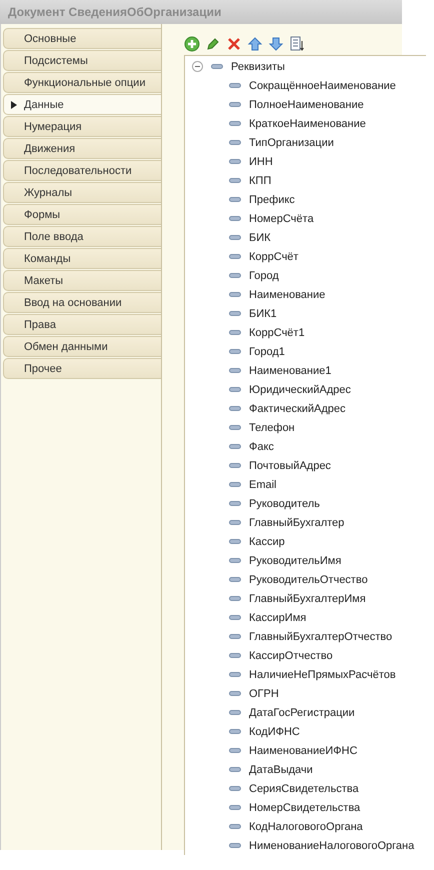 The image size is (434, 870). I want to click on tree-item: НаличиеНеПрямыхРасчётов, so click(322, 674).